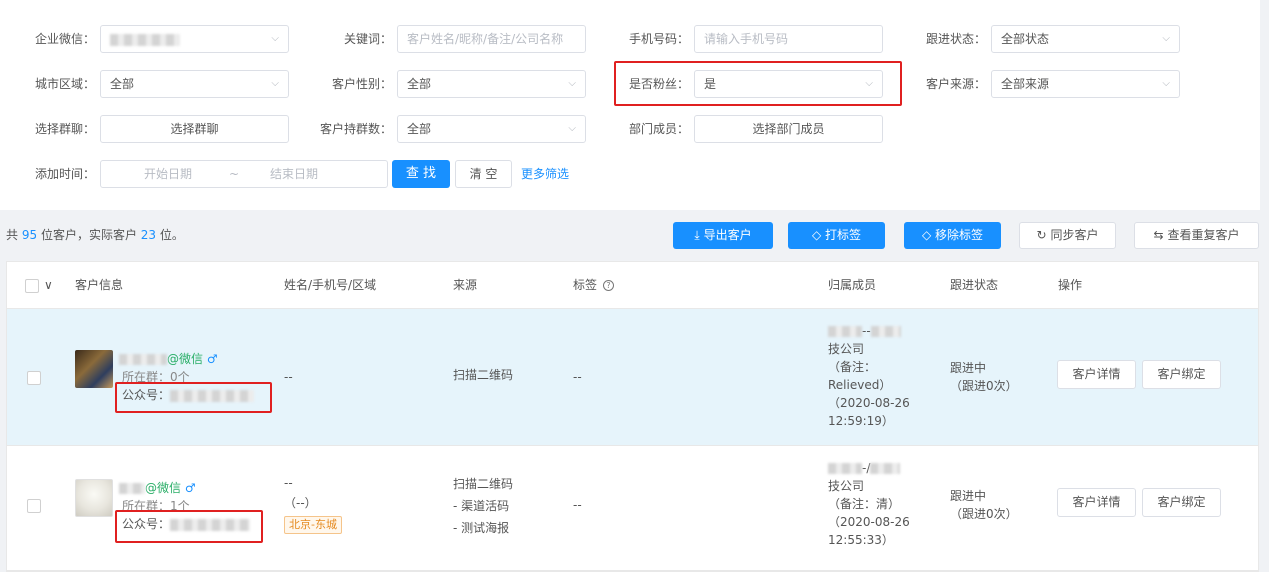  Describe the element at coordinates (288, 377) in the screenshot. I see `name-phone-area: --` at that location.